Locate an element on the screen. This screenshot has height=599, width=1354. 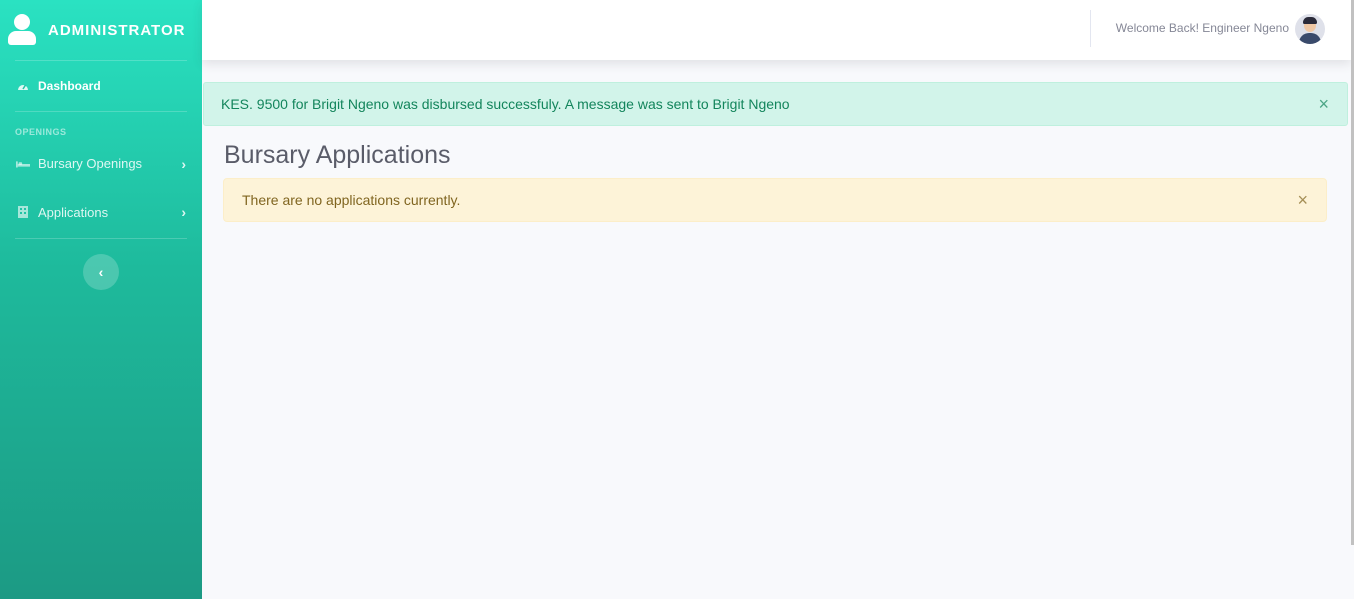
sidebar-brand: ADMINISTRATOR is located at coordinates (101, 30).